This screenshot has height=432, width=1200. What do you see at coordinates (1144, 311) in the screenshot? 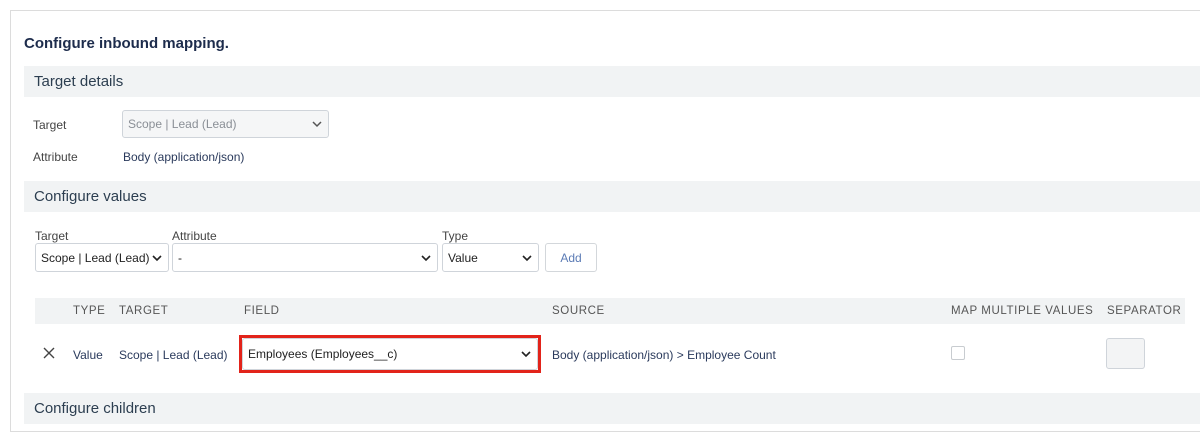
I see `th-separator: SEPARATOR` at bounding box center [1144, 311].